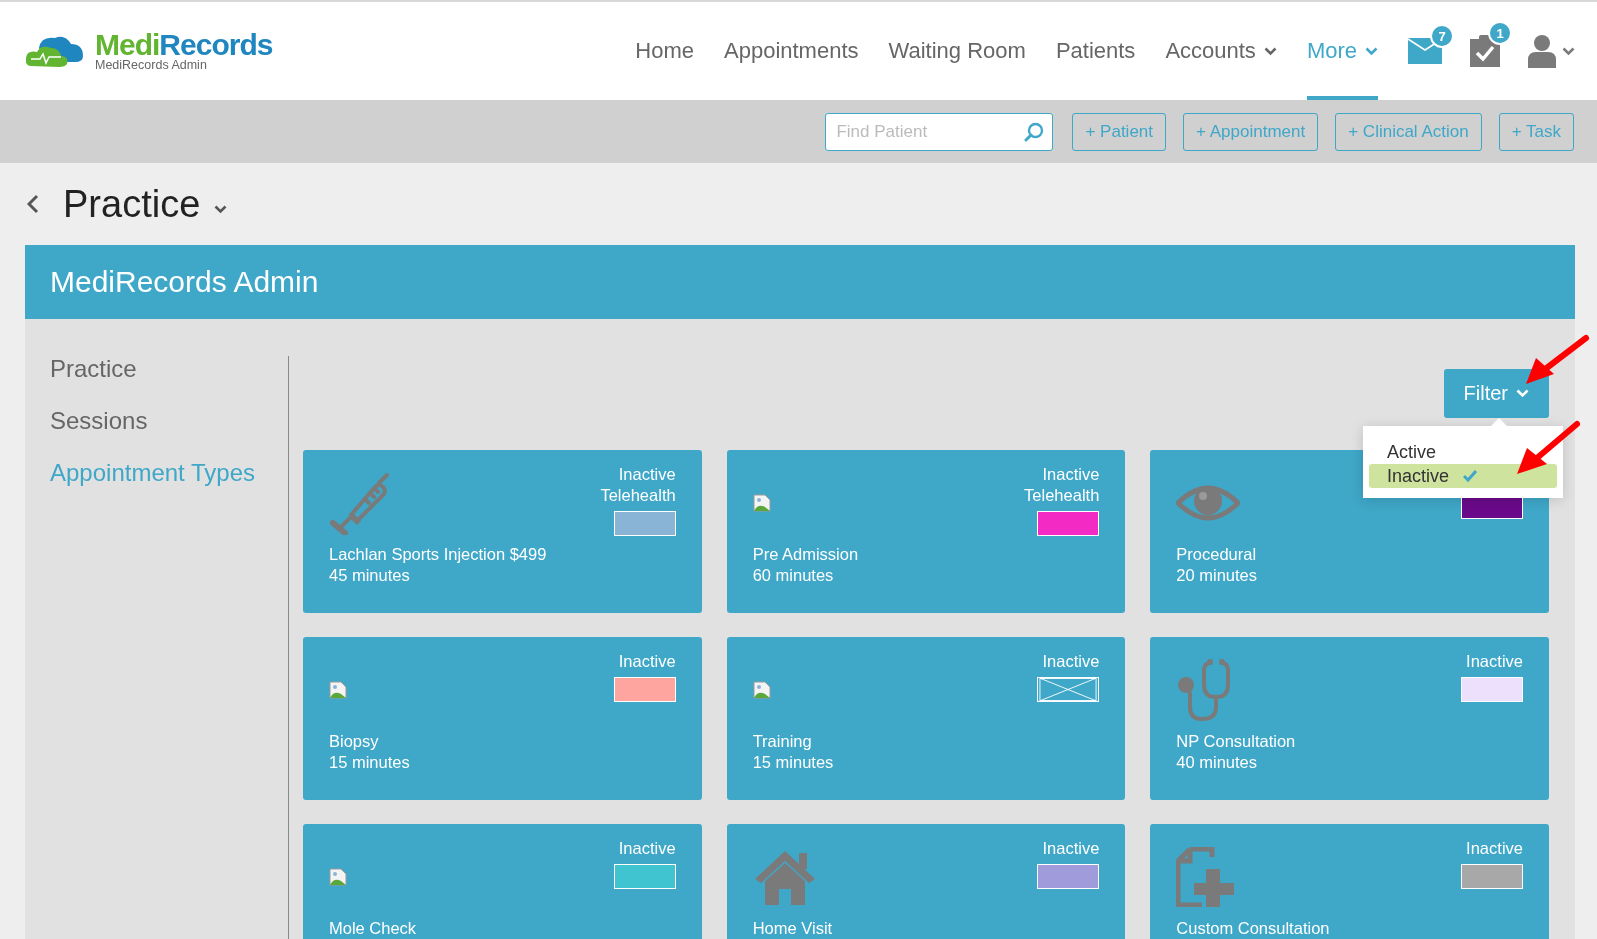  I want to click on appointment-type-name: Lachlan Sports Injection $499, so click(438, 554).